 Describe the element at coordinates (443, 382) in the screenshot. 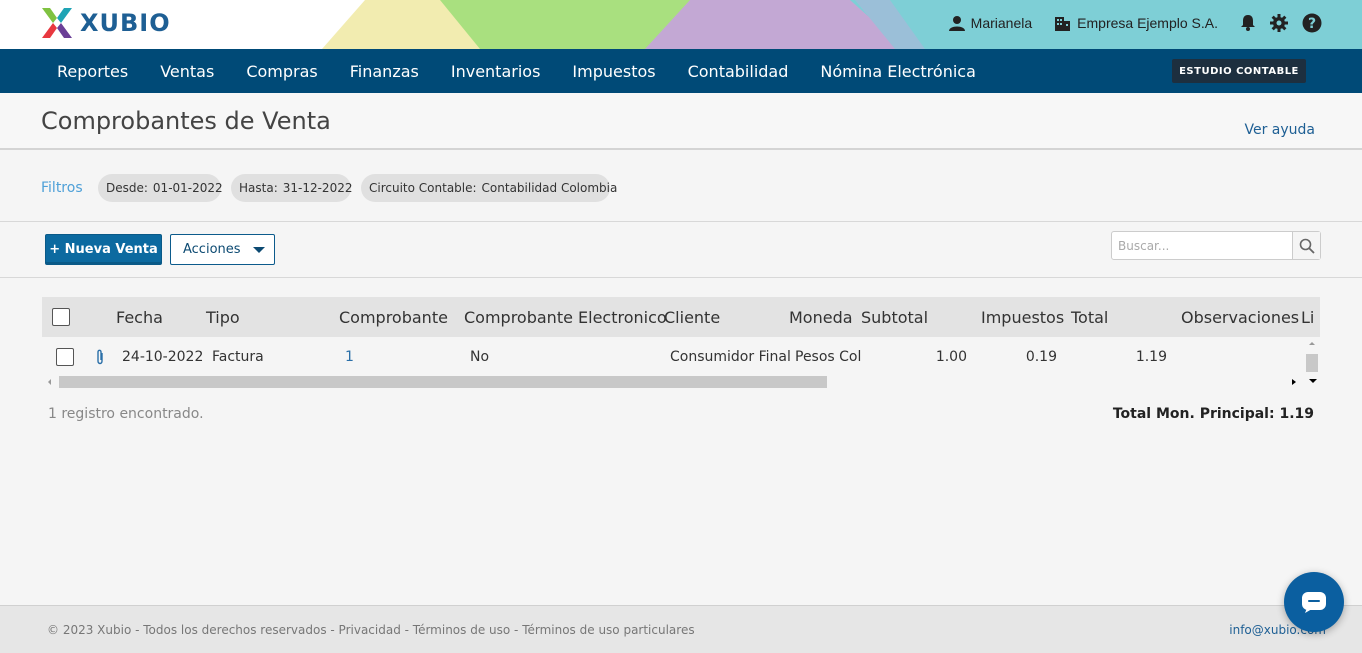

I see `horizontal-scroll-thumb` at that location.